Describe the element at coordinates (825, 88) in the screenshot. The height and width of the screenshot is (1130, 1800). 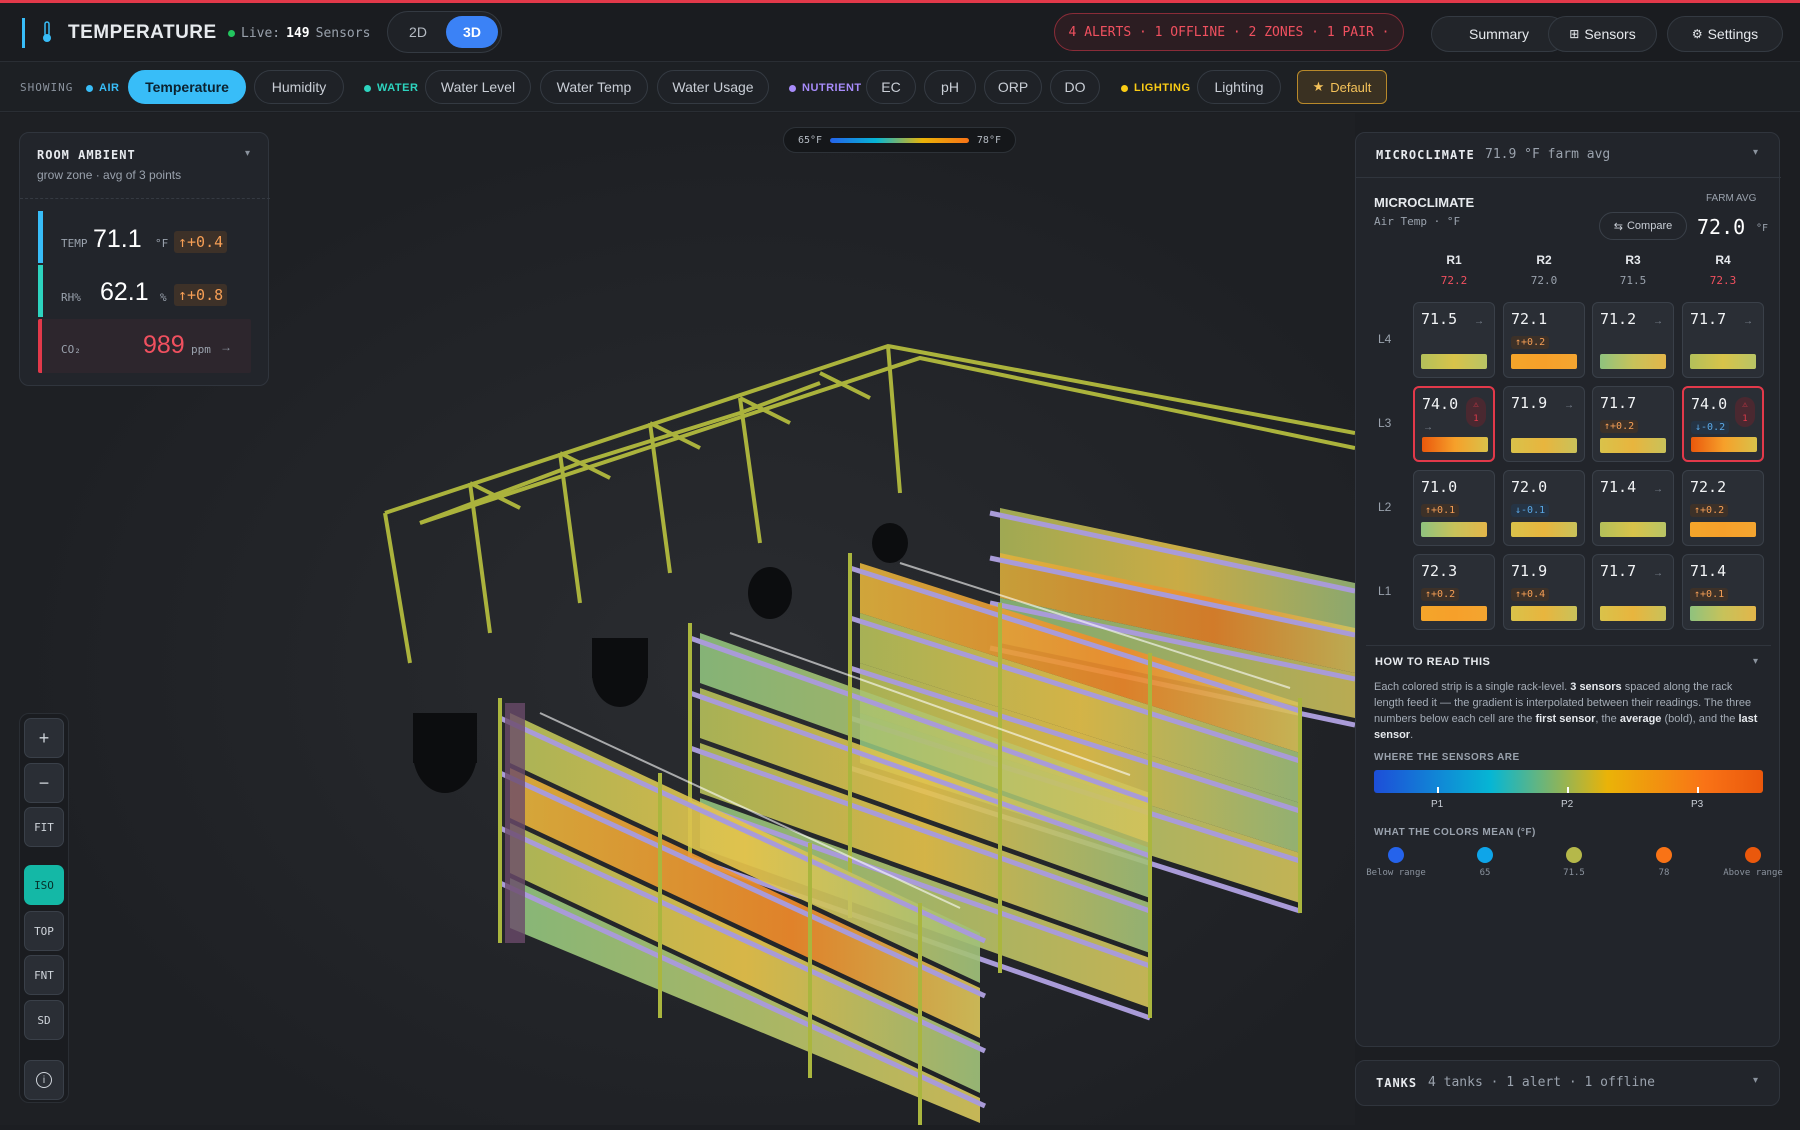
I see `nutrient-group-label: NUTRIENT` at that location.